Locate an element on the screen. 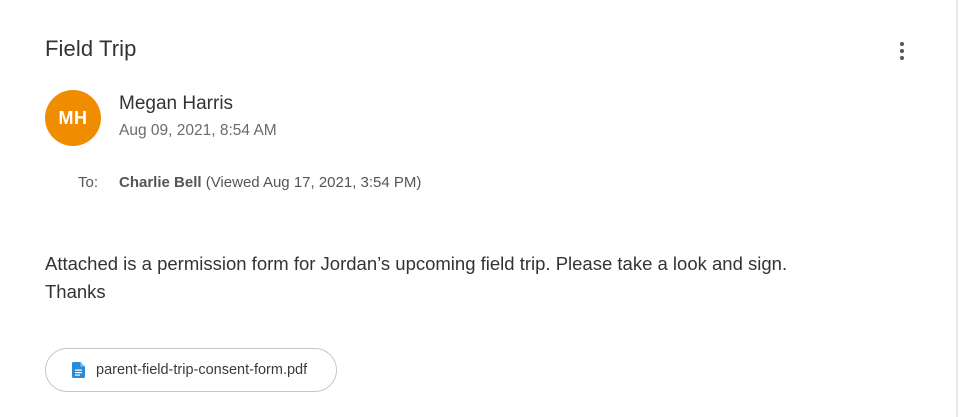 This screenshot has width=960, height=417. attachment-filename: parent-field-trip-consent-form.pdf is located at coordinates (202, 370).